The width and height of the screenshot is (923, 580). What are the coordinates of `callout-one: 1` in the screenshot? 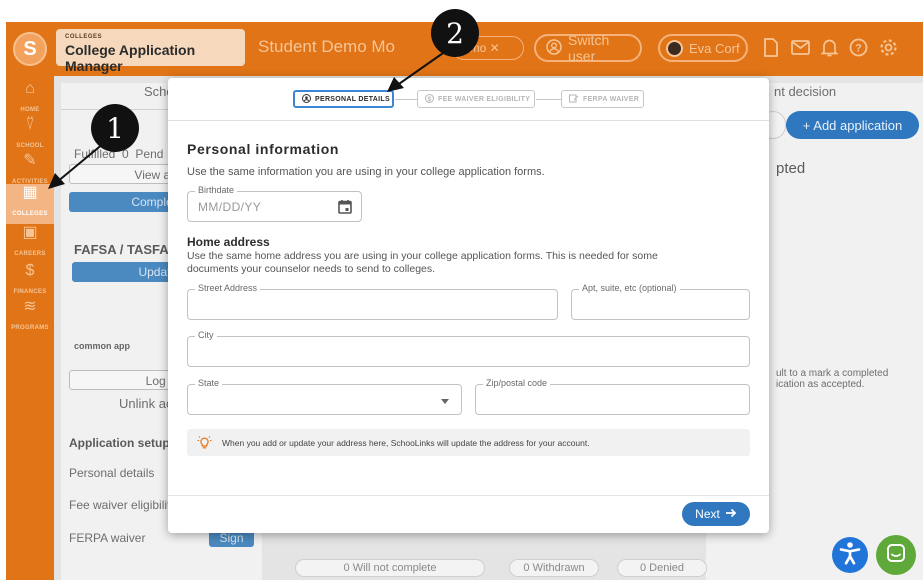 It's located at (115, 128).